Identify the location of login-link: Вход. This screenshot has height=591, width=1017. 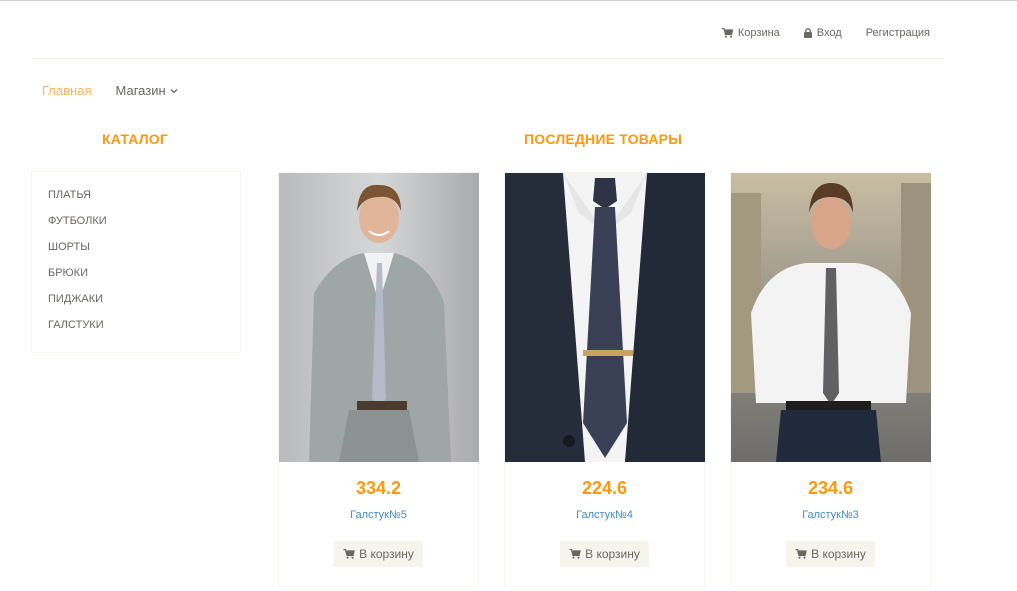
(822, 33).